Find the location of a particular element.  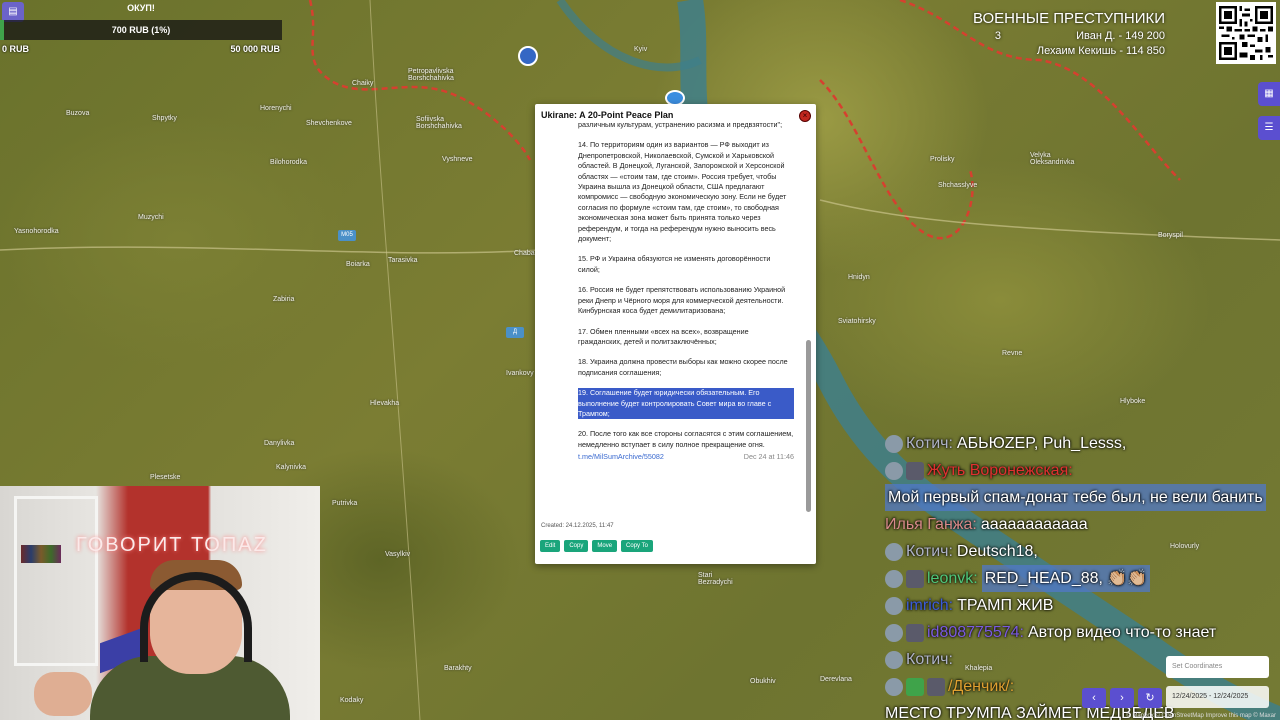

chat-username: imrich: is located at coordinates (930, 605).